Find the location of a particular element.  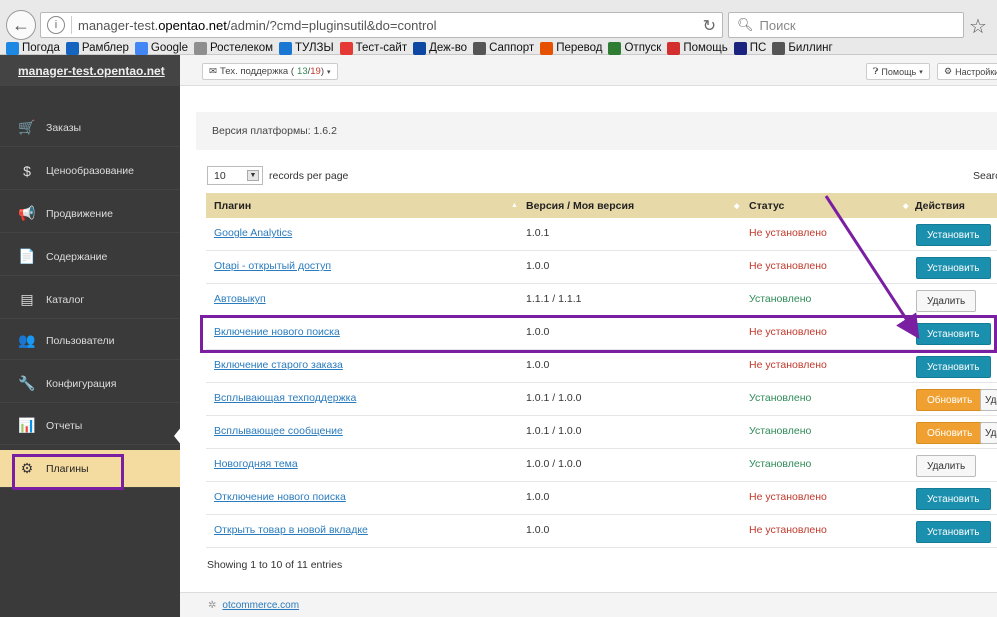

annotation-arrow is located at coordinates (872, 267).